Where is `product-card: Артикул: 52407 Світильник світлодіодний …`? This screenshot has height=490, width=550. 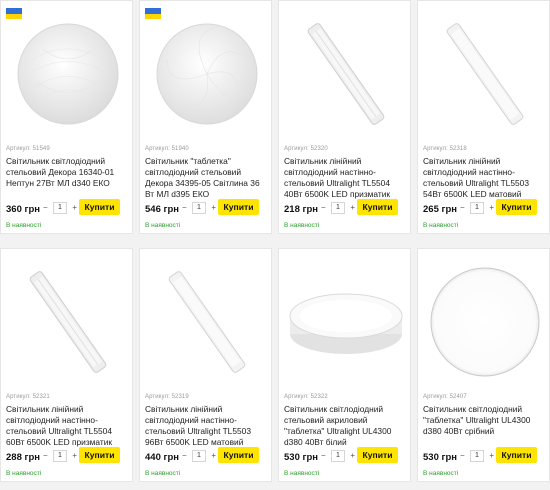
product-card: Артикул: 52407 Світильник світлодіодний … is located at coordinates (483, 365).